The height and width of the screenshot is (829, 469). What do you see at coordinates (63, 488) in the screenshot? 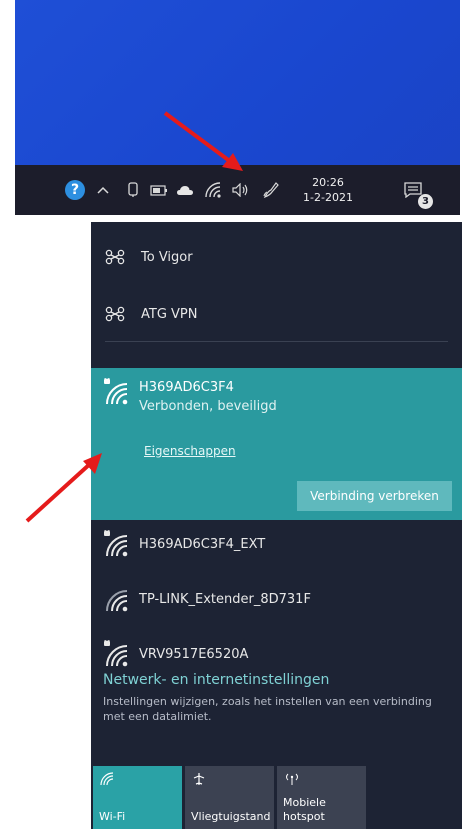
I see `arrow-to-properties` at bounding box center [63, 488].